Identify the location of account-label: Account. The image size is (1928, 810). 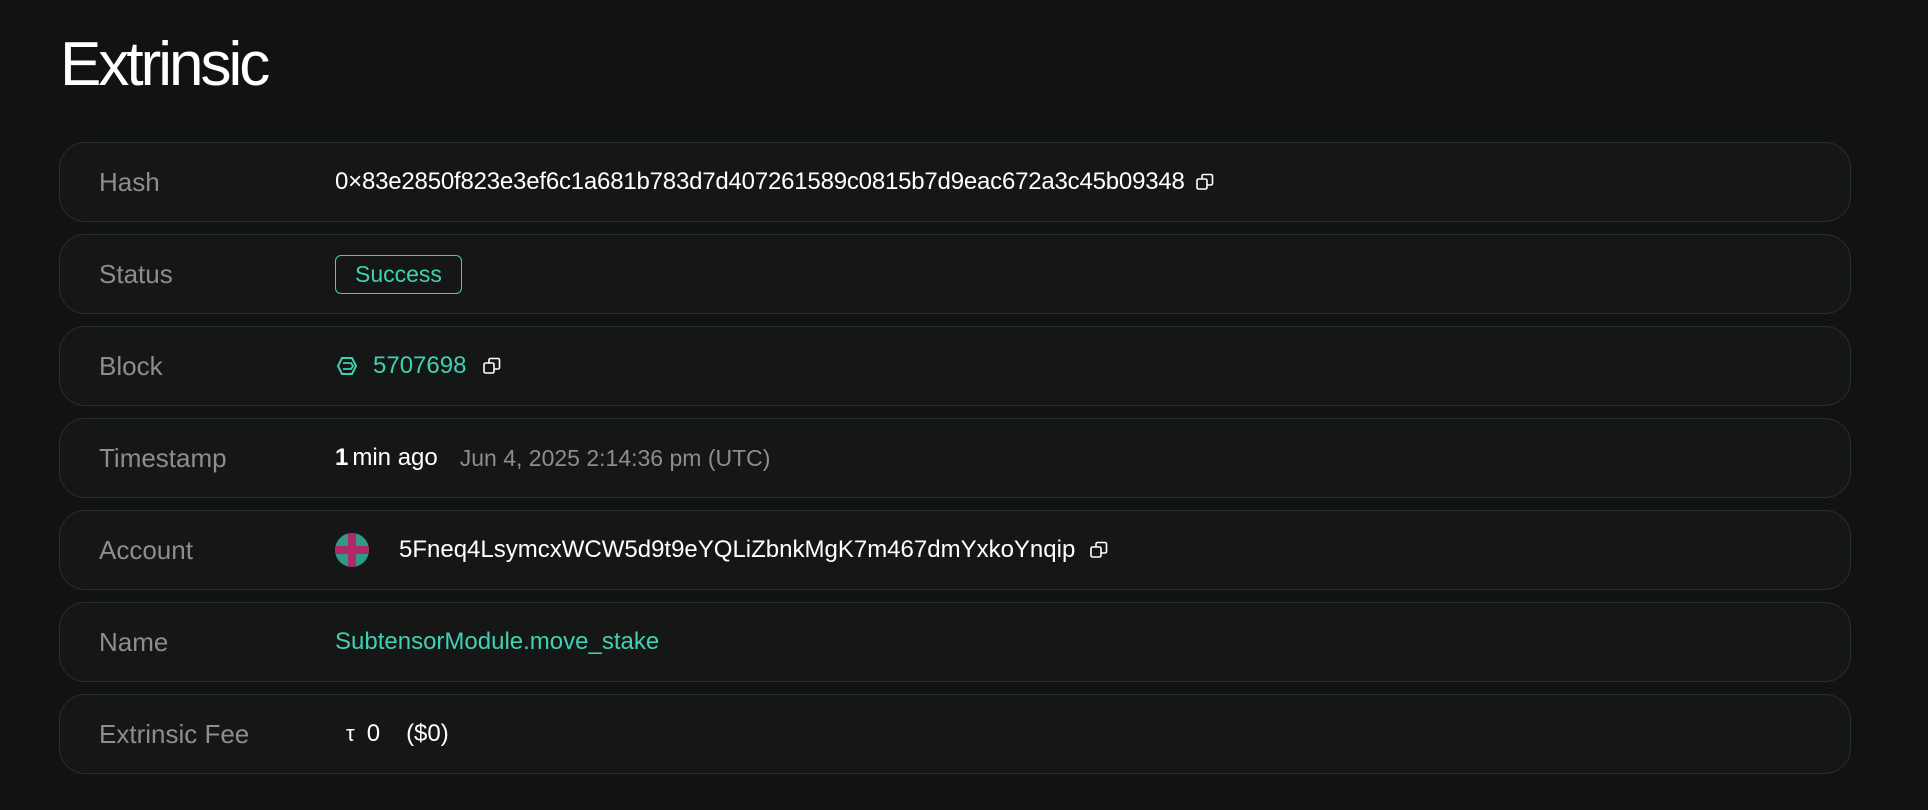
(146, 549).